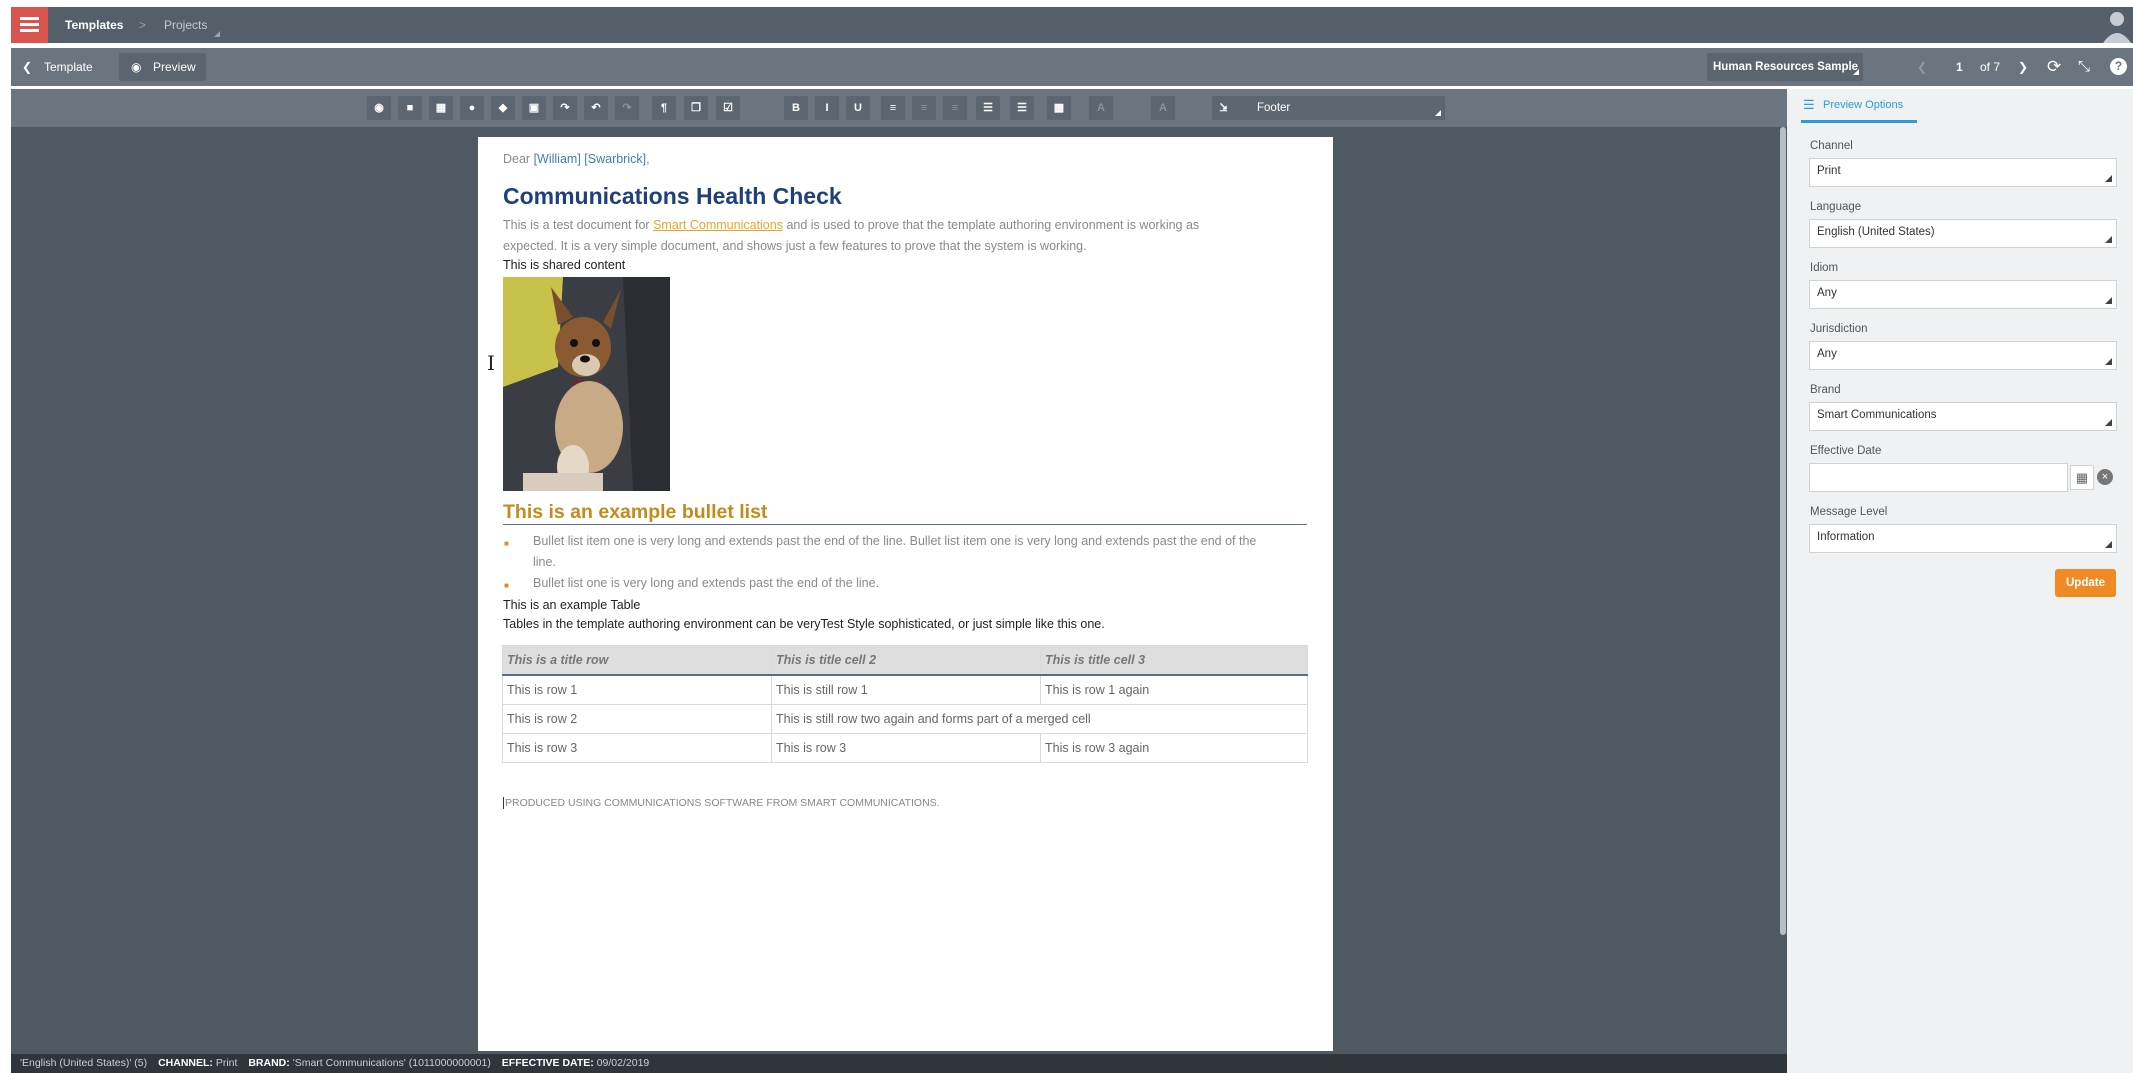 This screenshot has width=2133, height=1073. Describe the element at coordinates (1963, 233) in the screenshot. I see `language-select: English (United States)` at that location.